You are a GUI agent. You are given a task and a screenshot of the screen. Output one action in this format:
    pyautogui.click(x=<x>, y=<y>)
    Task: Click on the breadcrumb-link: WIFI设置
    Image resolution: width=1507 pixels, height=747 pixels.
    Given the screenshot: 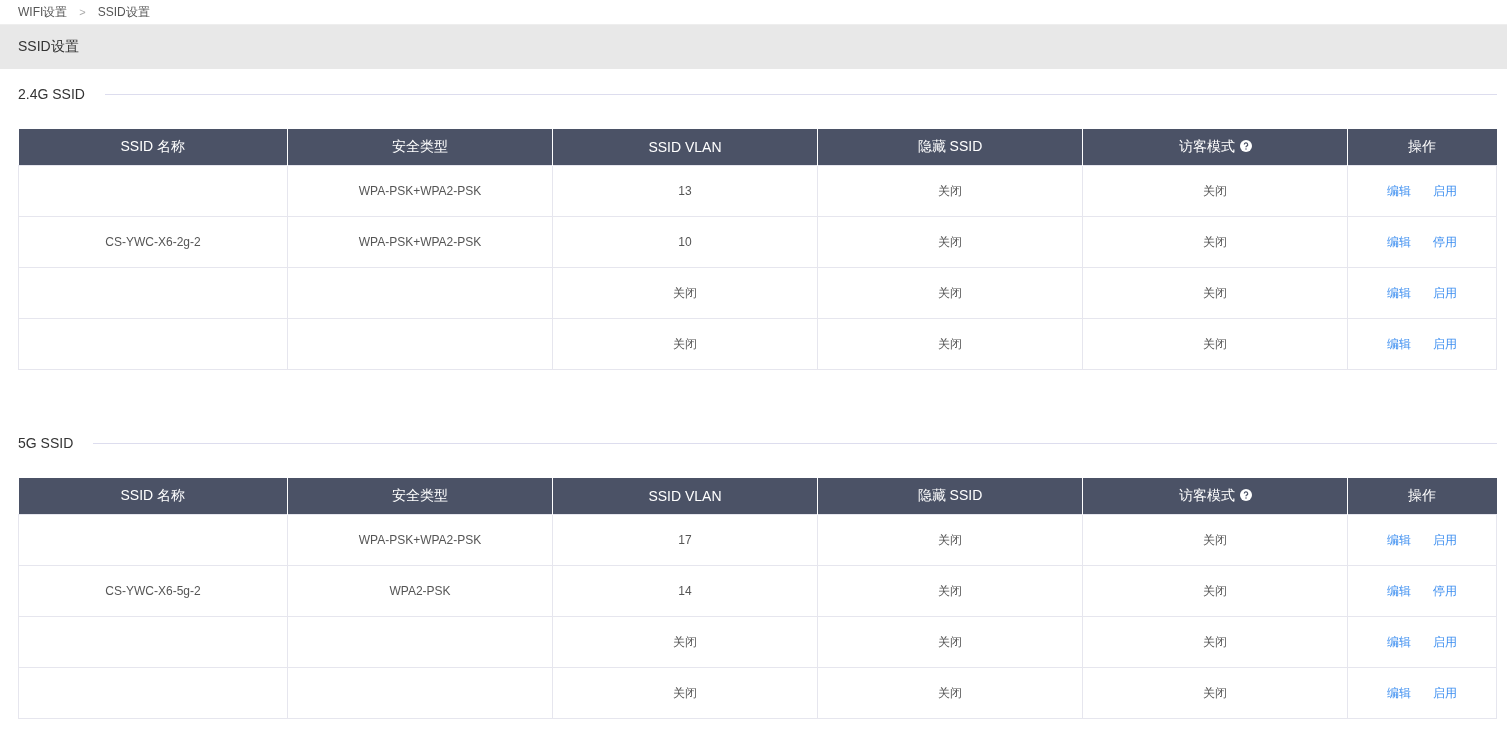 What is the action you would take?
    pyautogui.click(x=43, y=12)
    